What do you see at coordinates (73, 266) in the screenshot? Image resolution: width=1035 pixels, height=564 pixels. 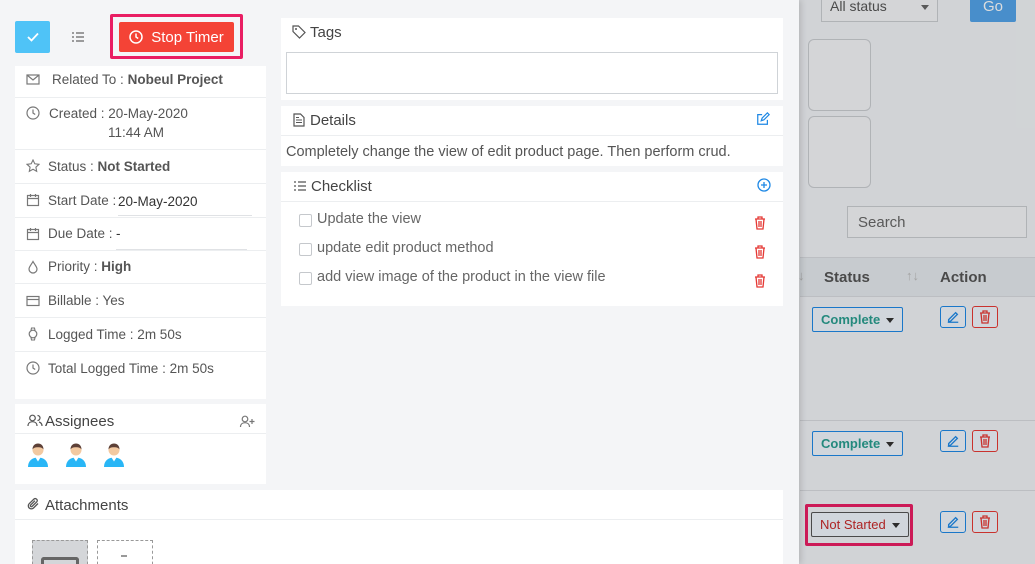 I see `priority-label: Priority :` at bounding box center [73, 266].